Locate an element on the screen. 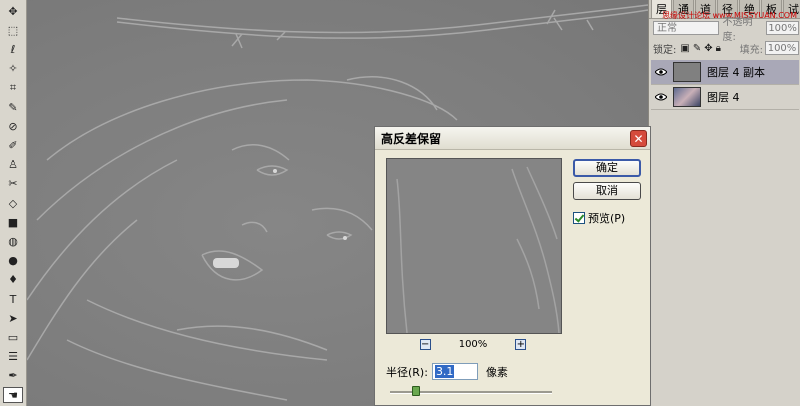 This screenshot has height=406, width=800. magic-wand-tool-icon: ✧ is located at coordinates (13, 69).